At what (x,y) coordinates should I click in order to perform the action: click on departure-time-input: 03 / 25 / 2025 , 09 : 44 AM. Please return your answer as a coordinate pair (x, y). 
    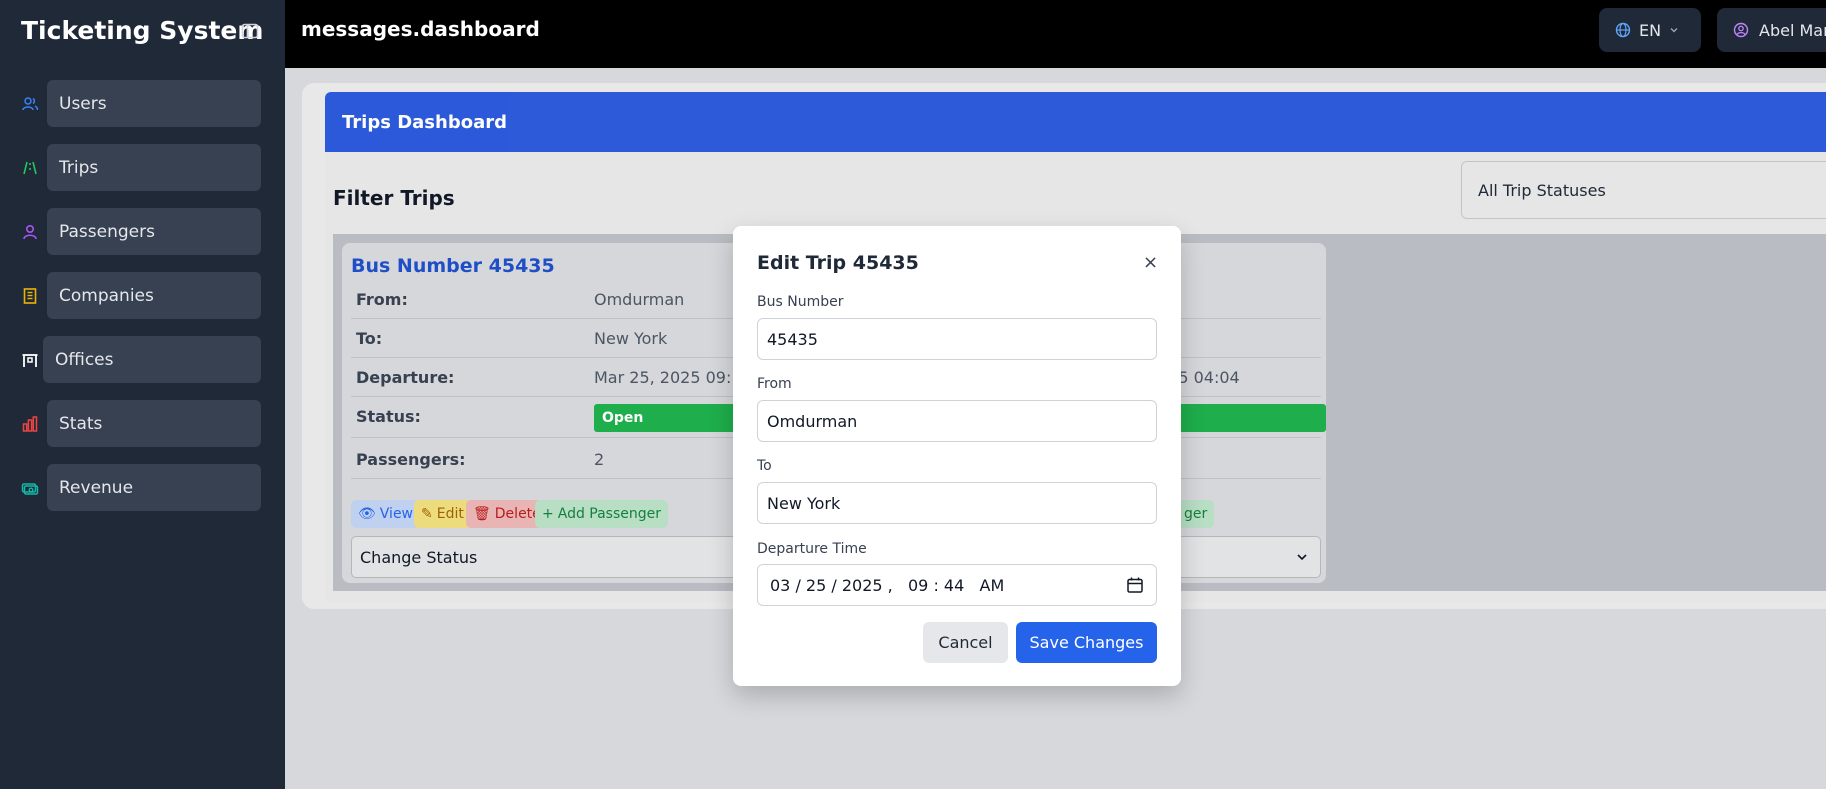
    Looking at the image, I should click on (957, 585).